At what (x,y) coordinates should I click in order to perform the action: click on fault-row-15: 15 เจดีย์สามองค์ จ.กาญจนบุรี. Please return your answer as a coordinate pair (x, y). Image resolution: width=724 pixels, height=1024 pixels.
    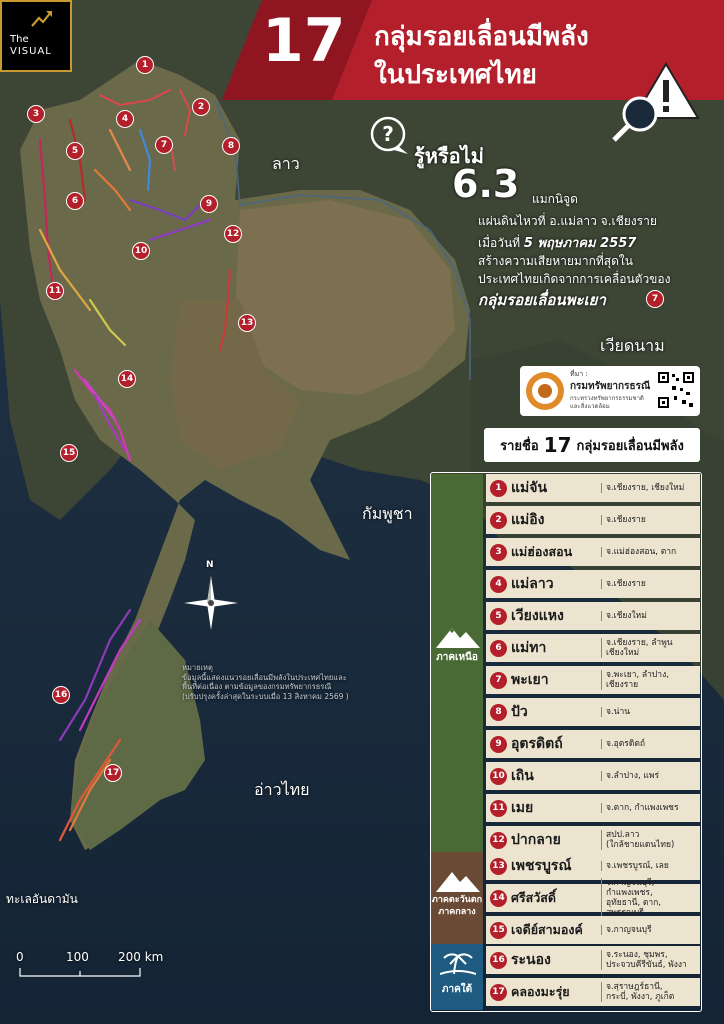
    Looking at the image, I should click on (593, 930).